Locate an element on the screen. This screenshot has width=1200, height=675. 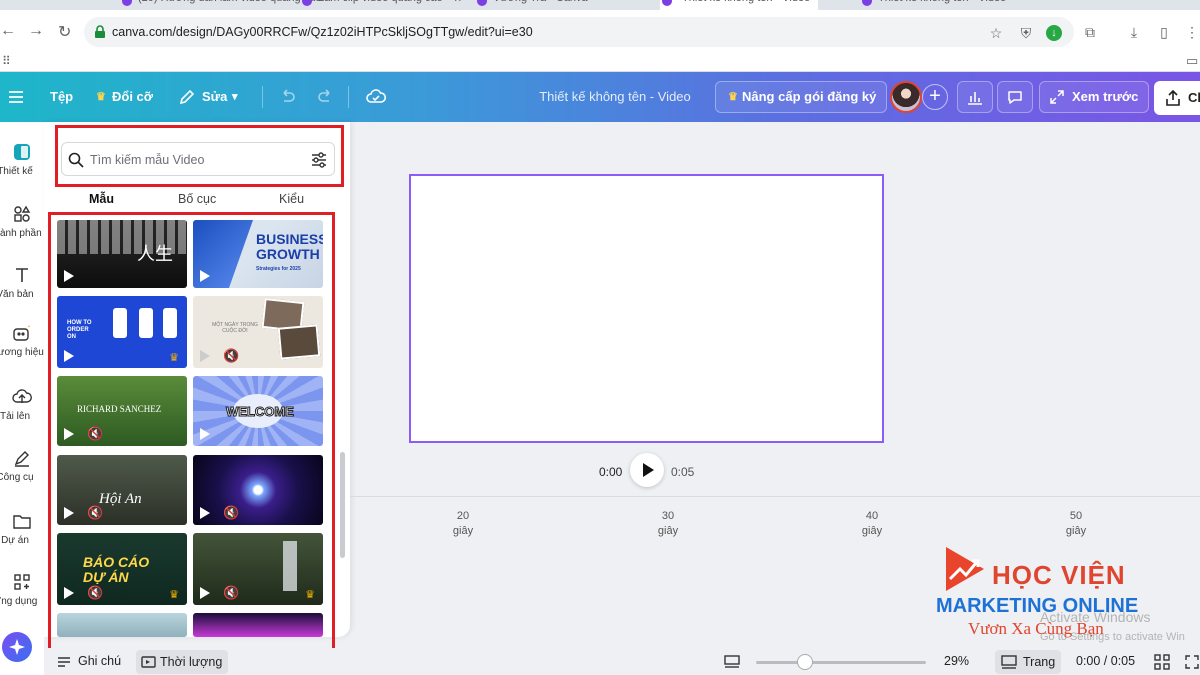
rail-label: Công cụ is located at coordinates (17, 477).